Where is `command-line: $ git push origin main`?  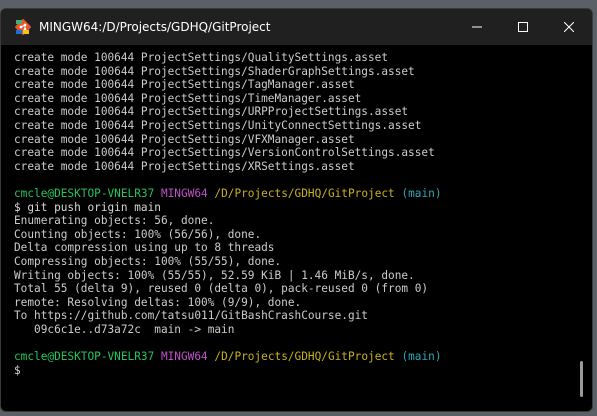 command-line: $ git push origin main is located at coordinates (87, 207).